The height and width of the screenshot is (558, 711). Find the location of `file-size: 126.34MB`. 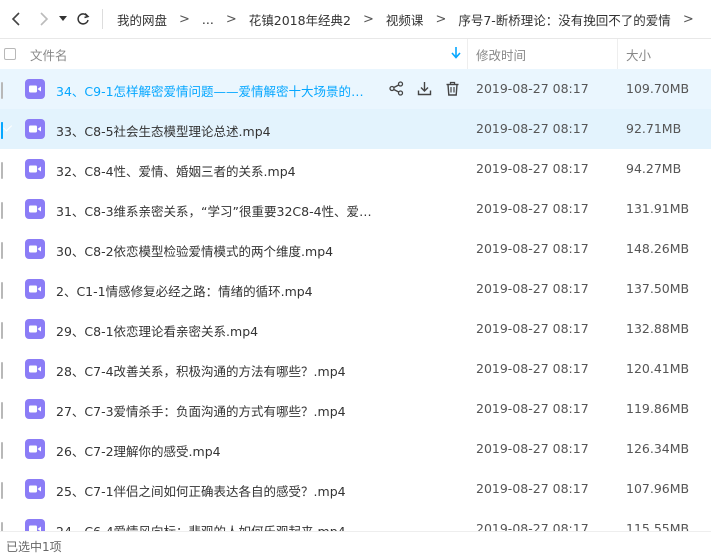

file-size: 126.34MB is located at coordinates (658, 448).